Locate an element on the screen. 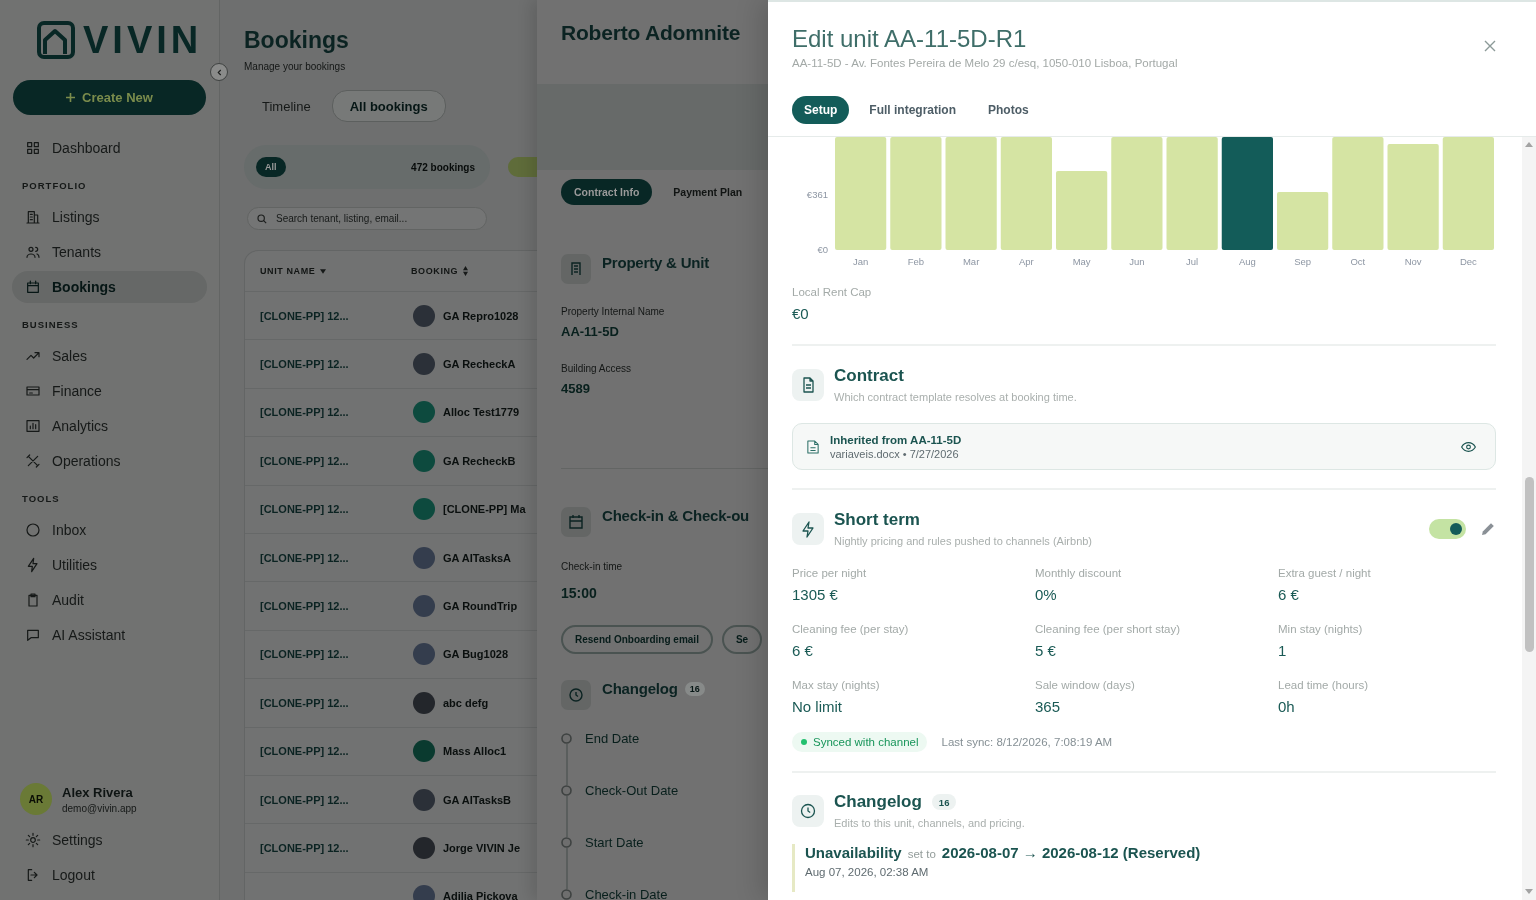  section-subtitle: Which contract template resolves at booking time. is located at coordinates (956, 397).